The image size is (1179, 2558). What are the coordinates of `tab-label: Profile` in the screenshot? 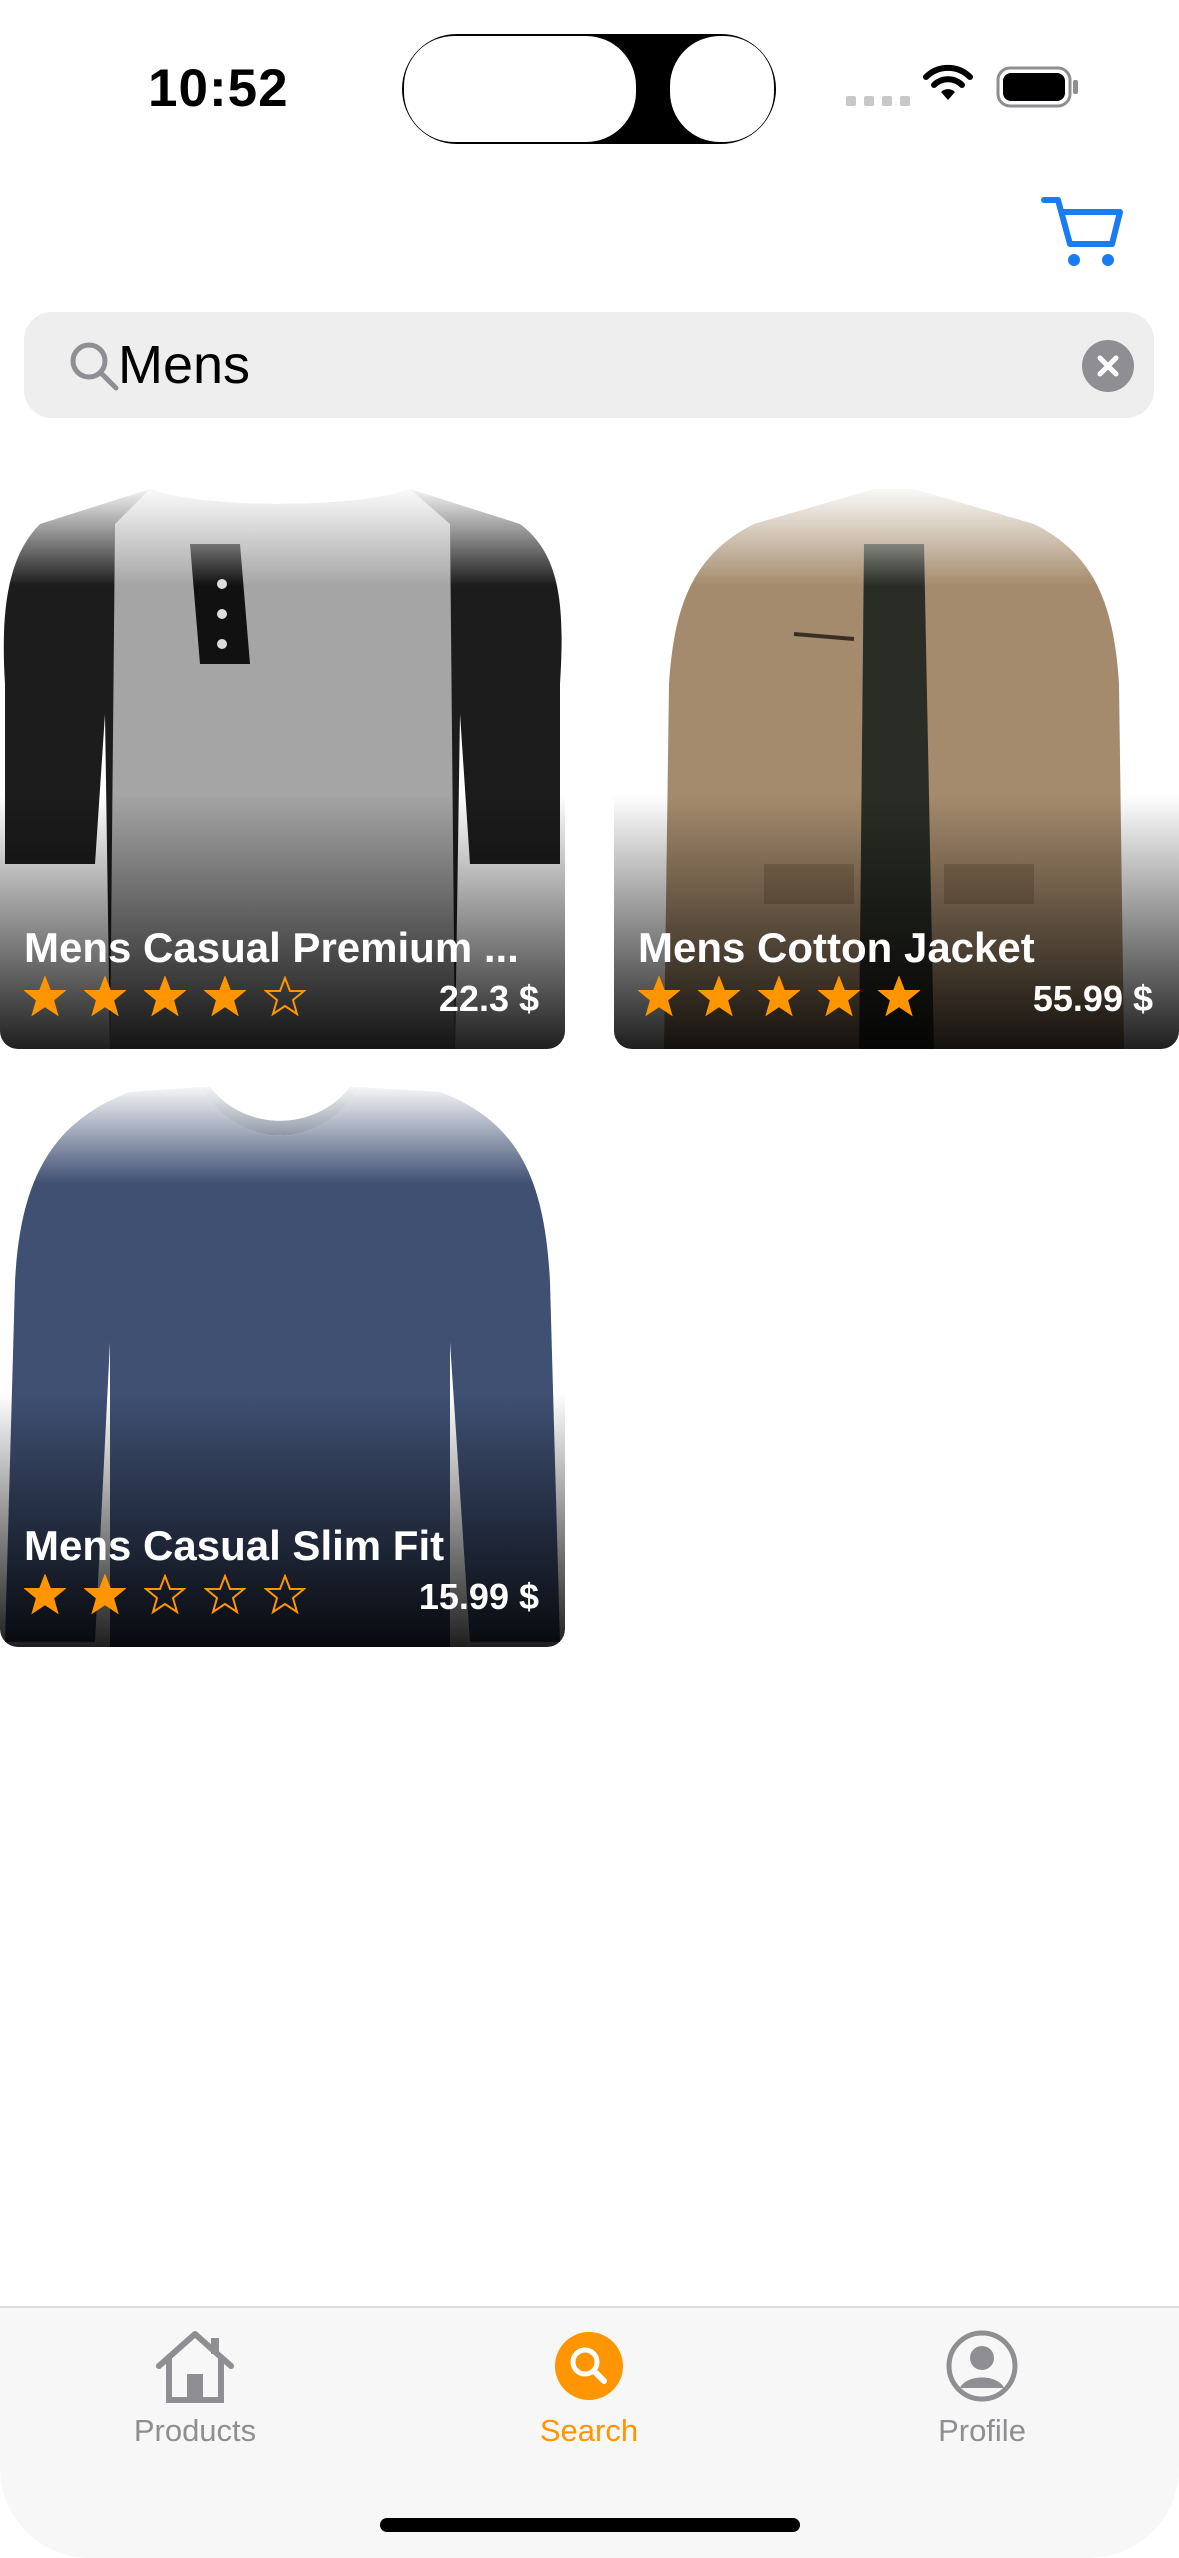 It's located at (982, 2430).